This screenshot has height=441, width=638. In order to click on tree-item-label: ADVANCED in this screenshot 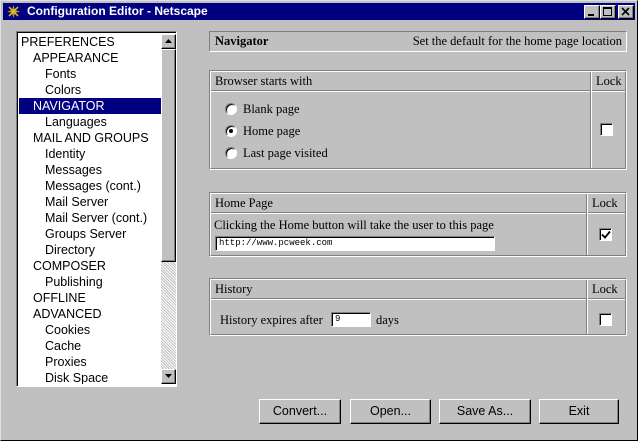, I will do `click(67, 314)`.